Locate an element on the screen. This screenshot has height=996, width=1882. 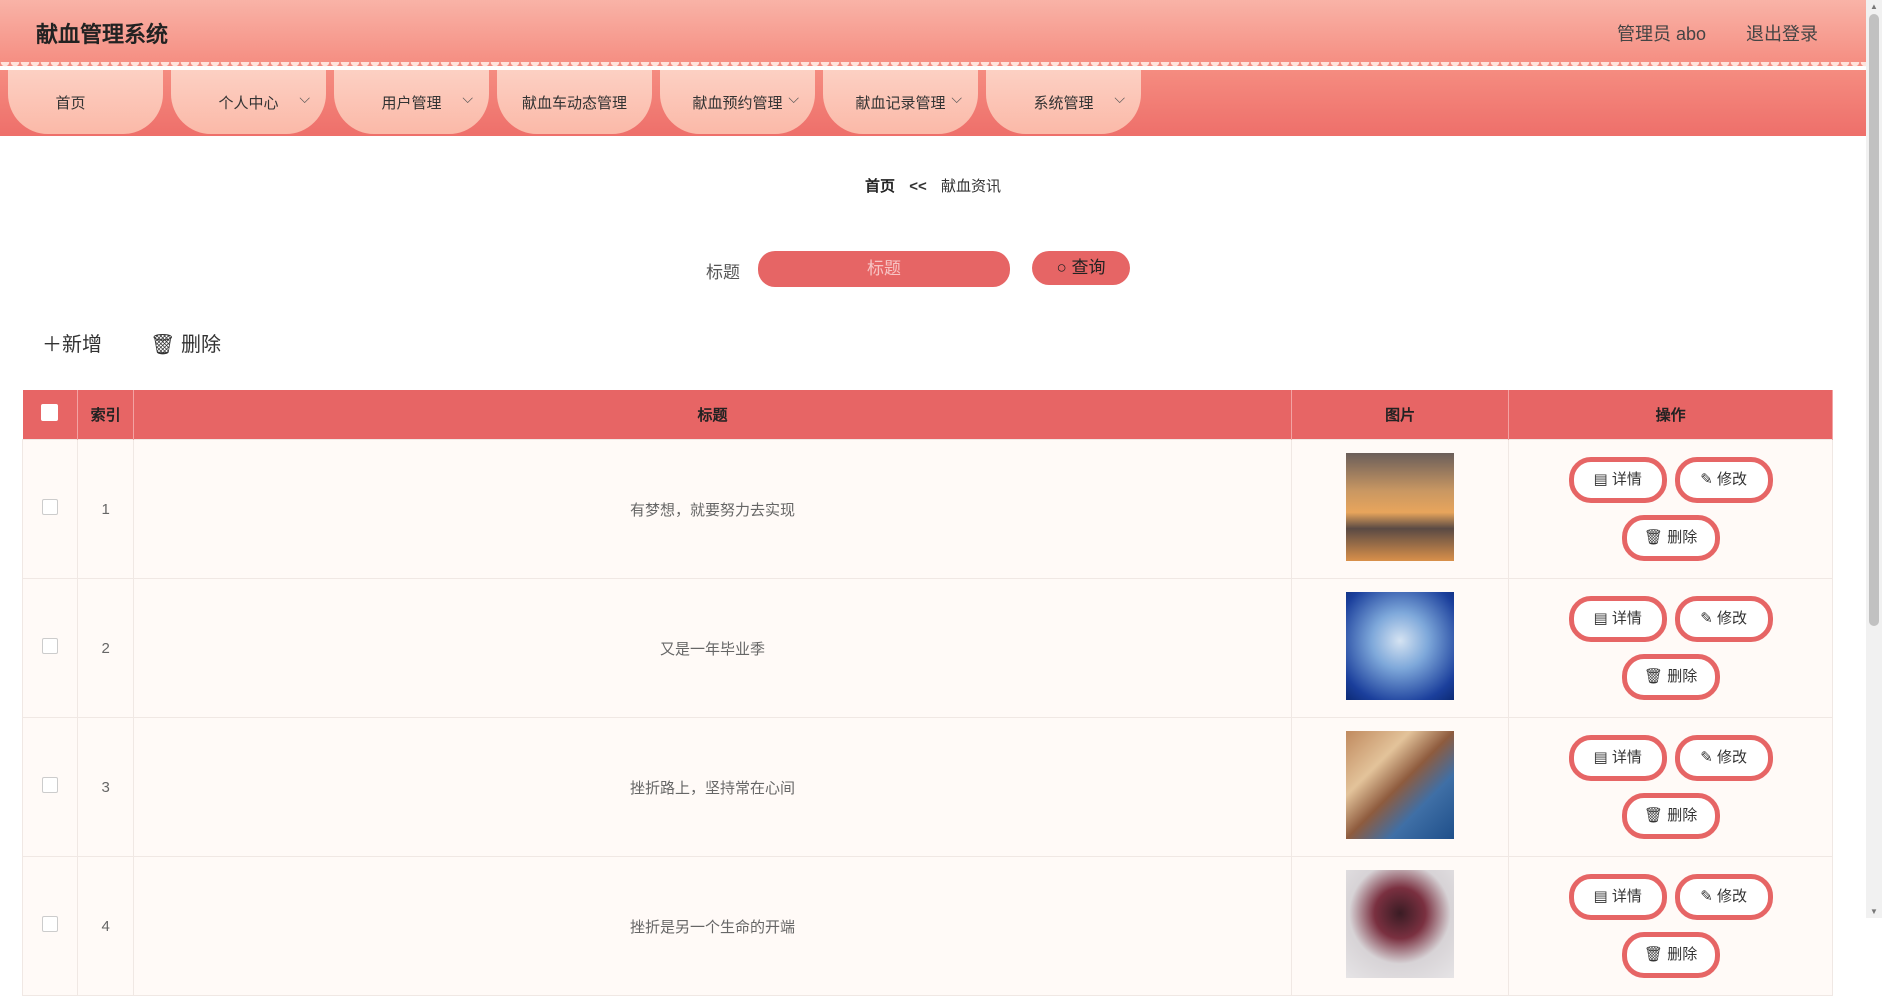
nav-item-blood-truck: 献血车动态管理 is located at coordinates (574, 102).